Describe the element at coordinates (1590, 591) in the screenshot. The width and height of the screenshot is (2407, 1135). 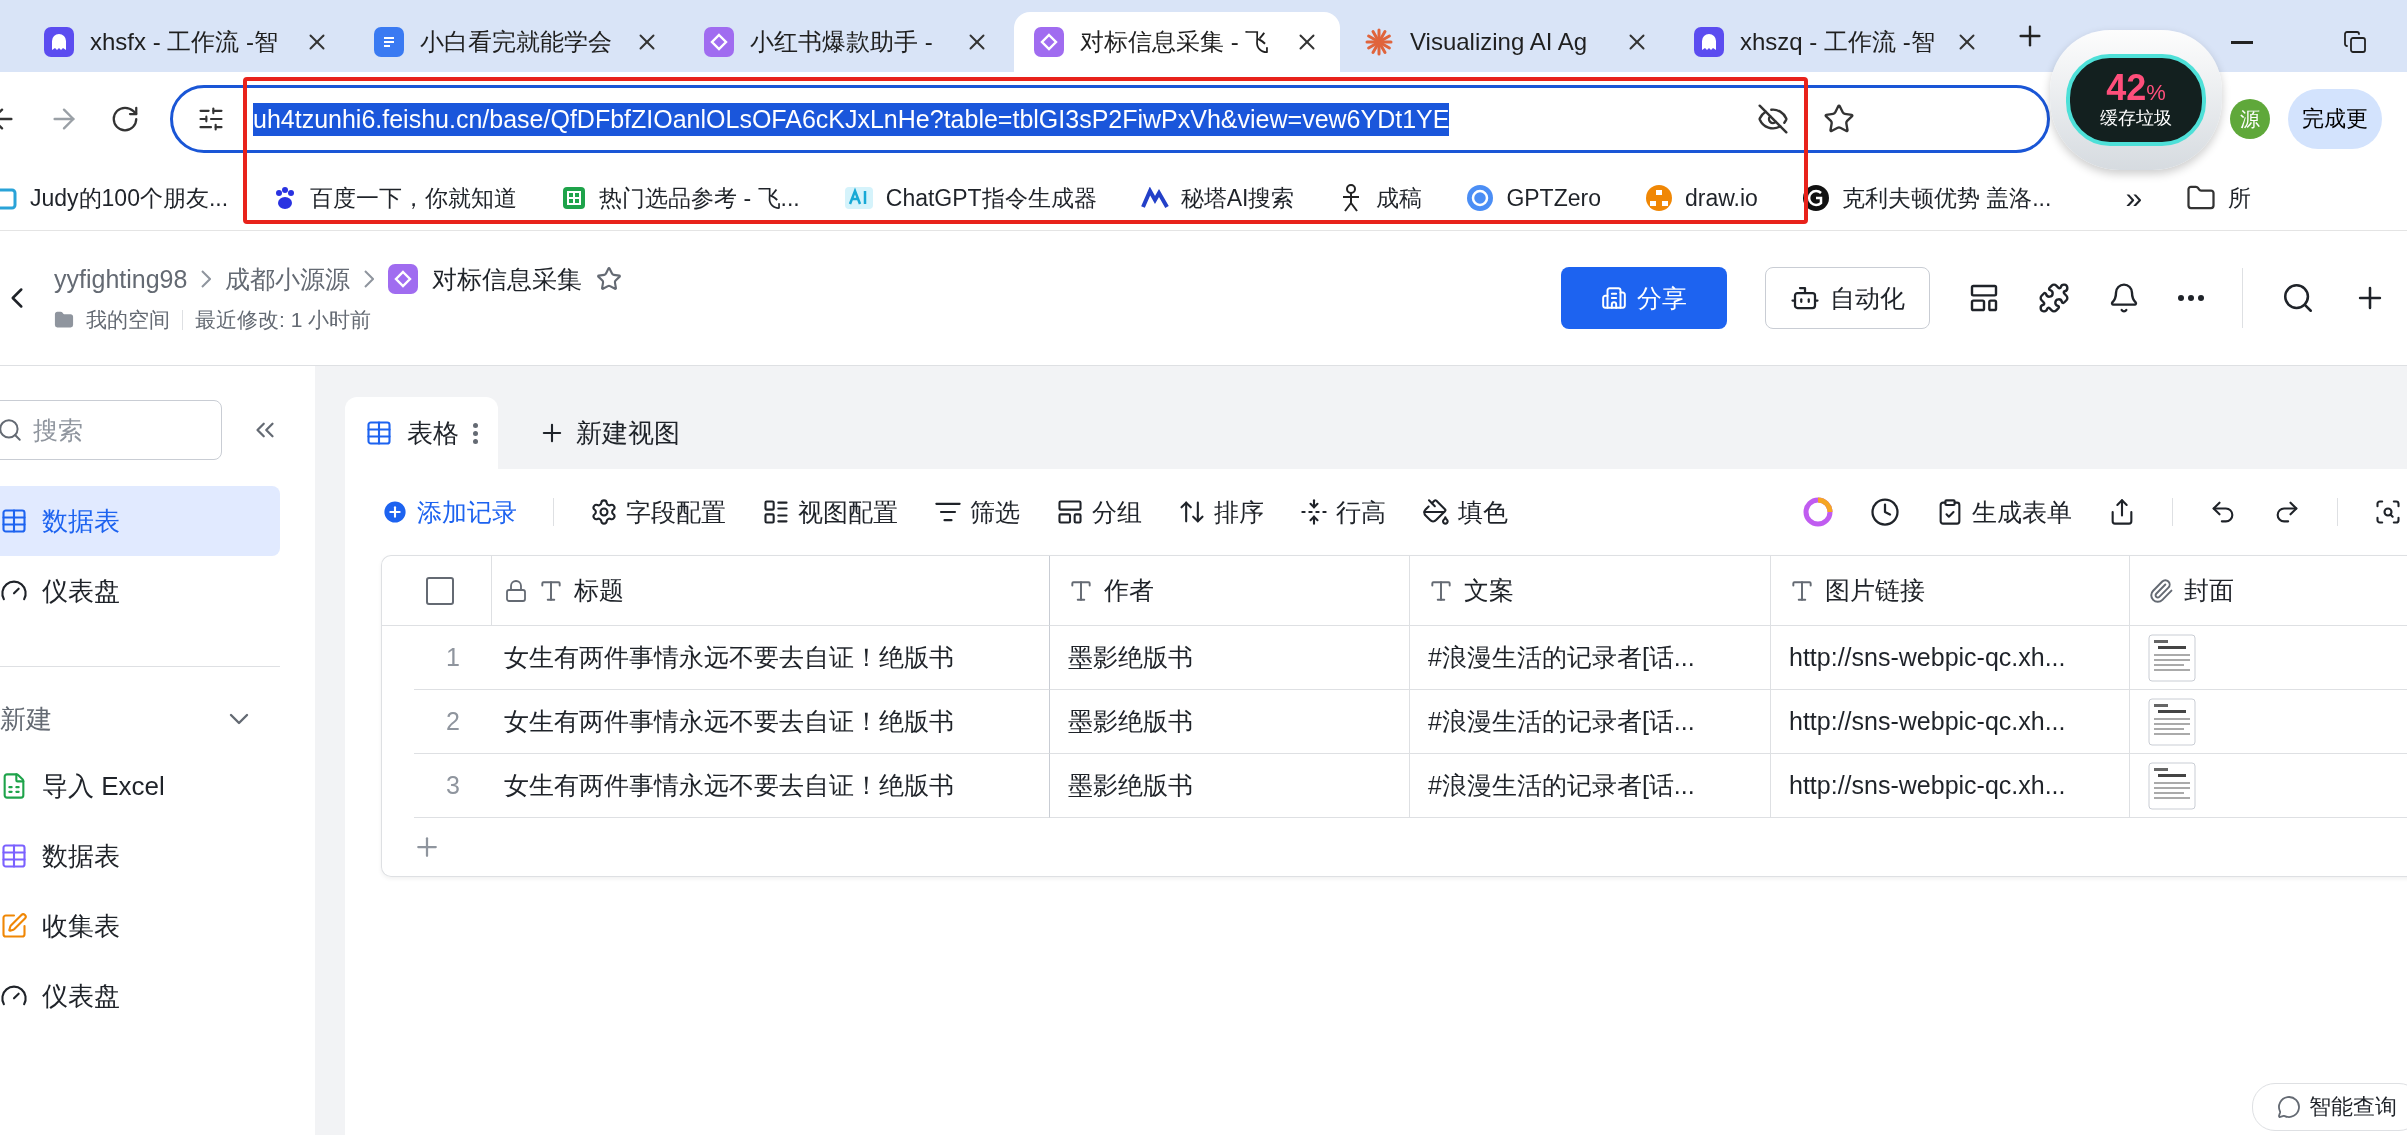
I see `column-header: 文案` at that location.